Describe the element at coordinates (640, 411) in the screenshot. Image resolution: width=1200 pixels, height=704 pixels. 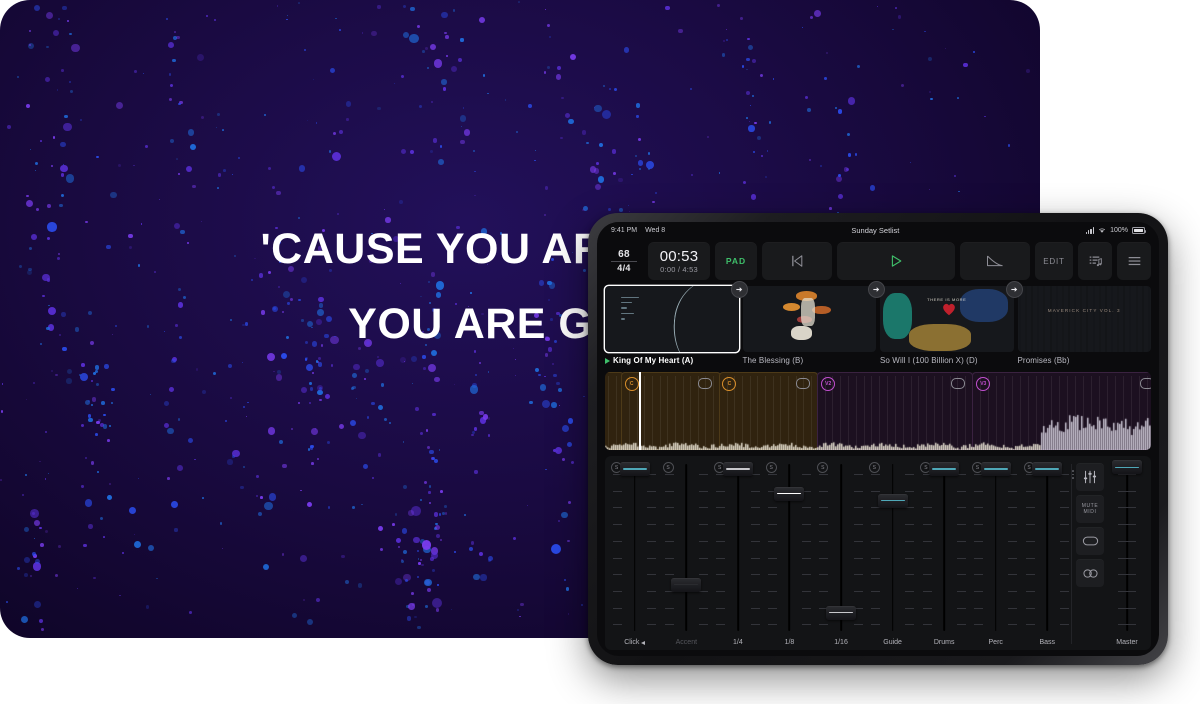
I see `playhead` at that location.